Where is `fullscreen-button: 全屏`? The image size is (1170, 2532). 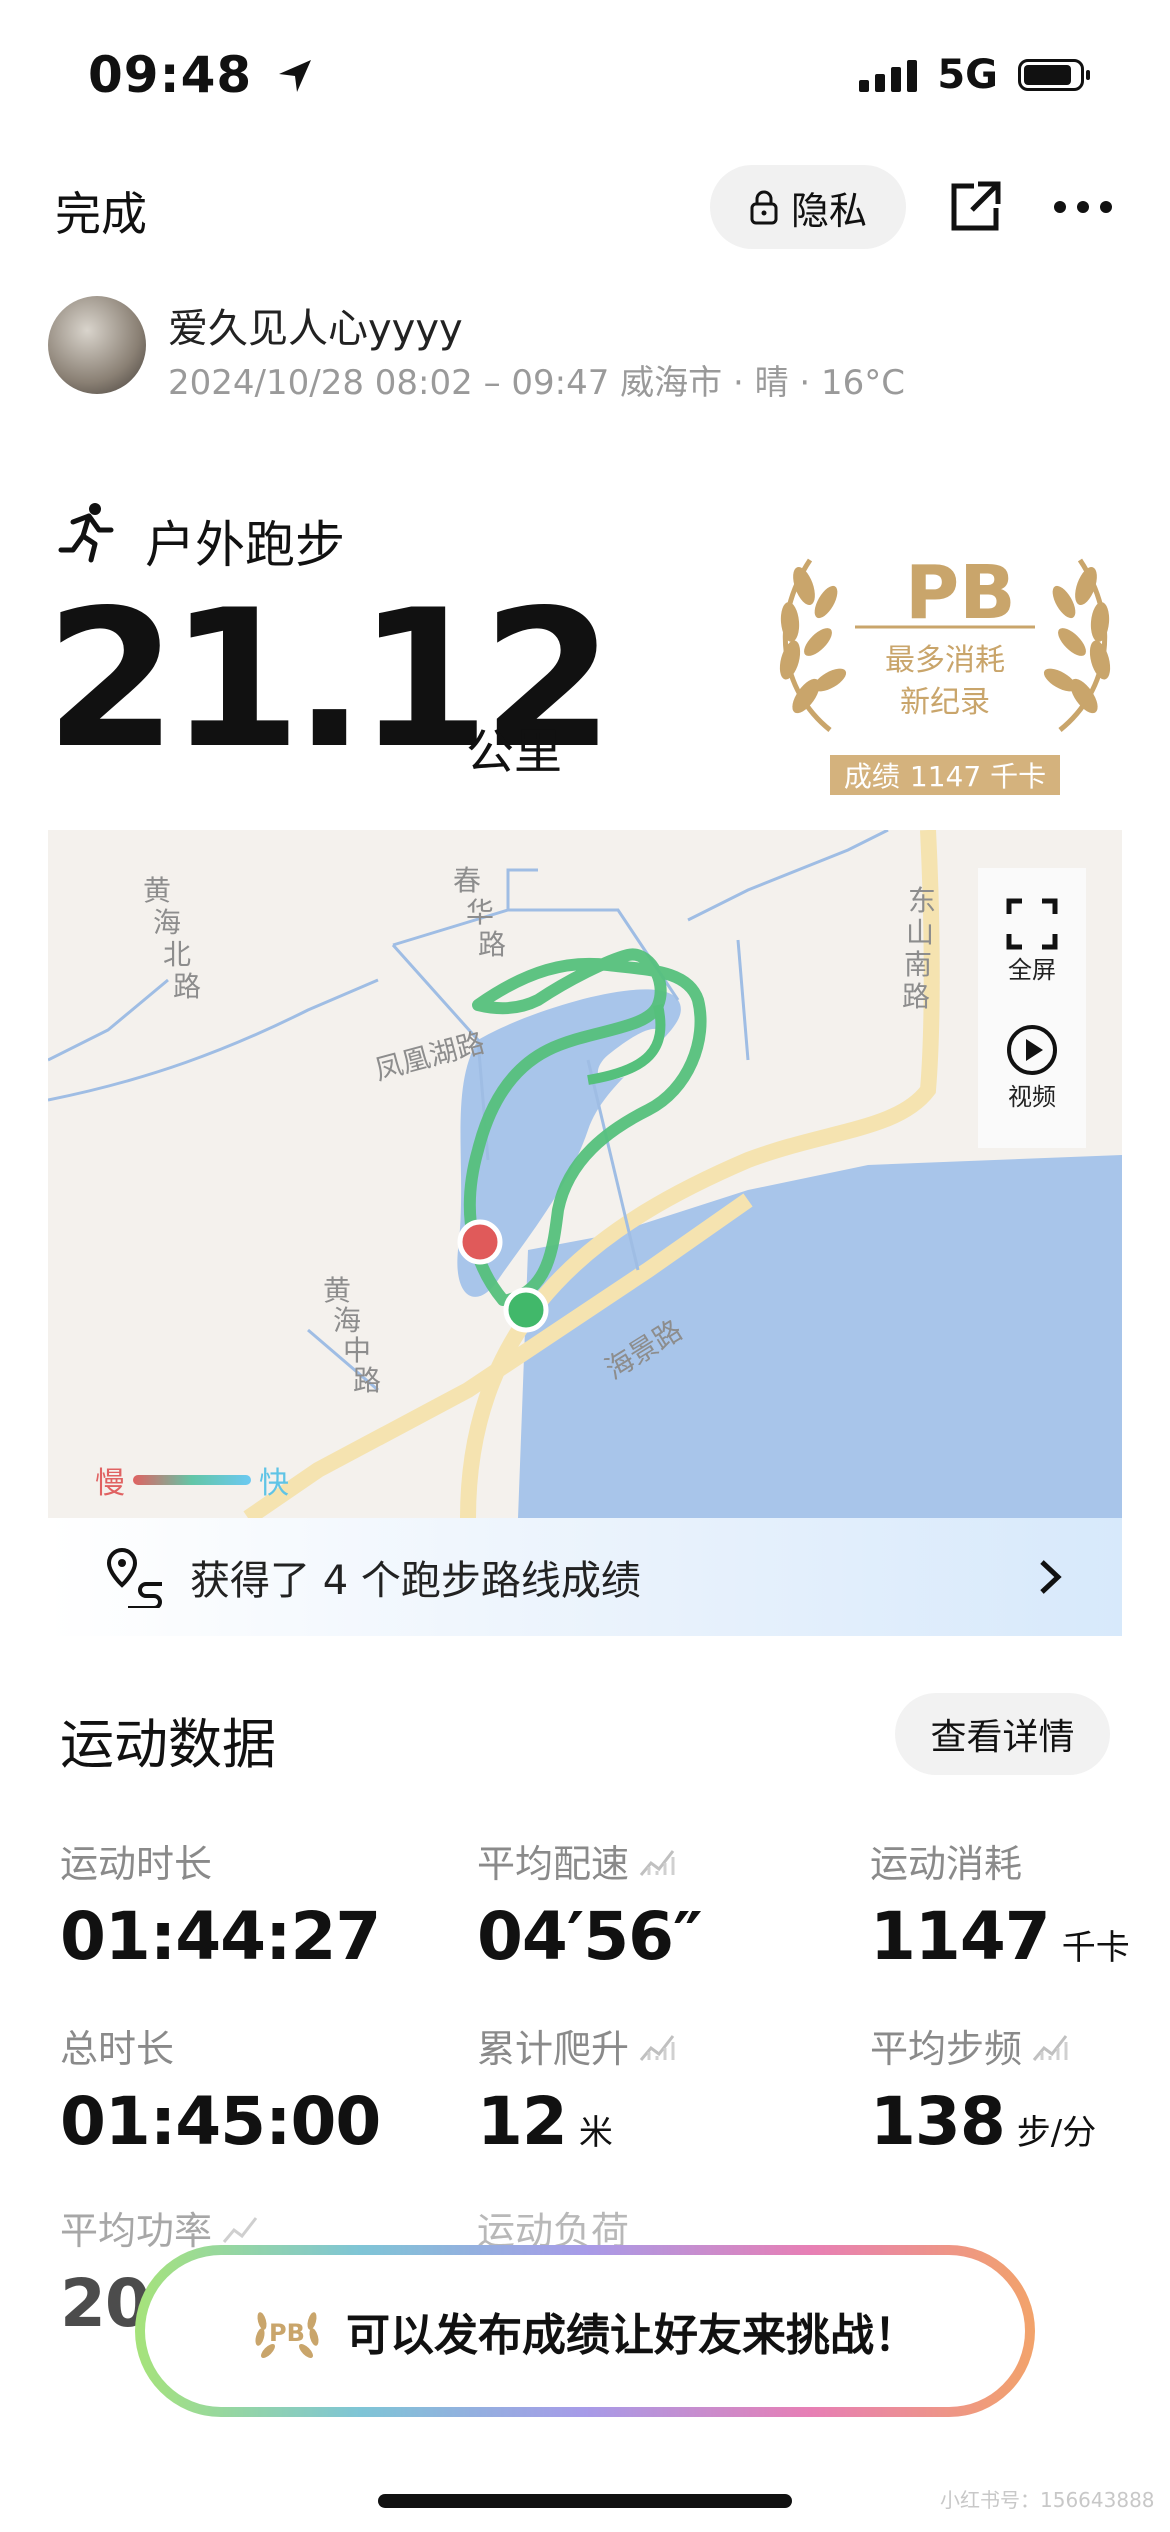 fullscreen-button: 全屏 is located at coordinates (1032, 941).